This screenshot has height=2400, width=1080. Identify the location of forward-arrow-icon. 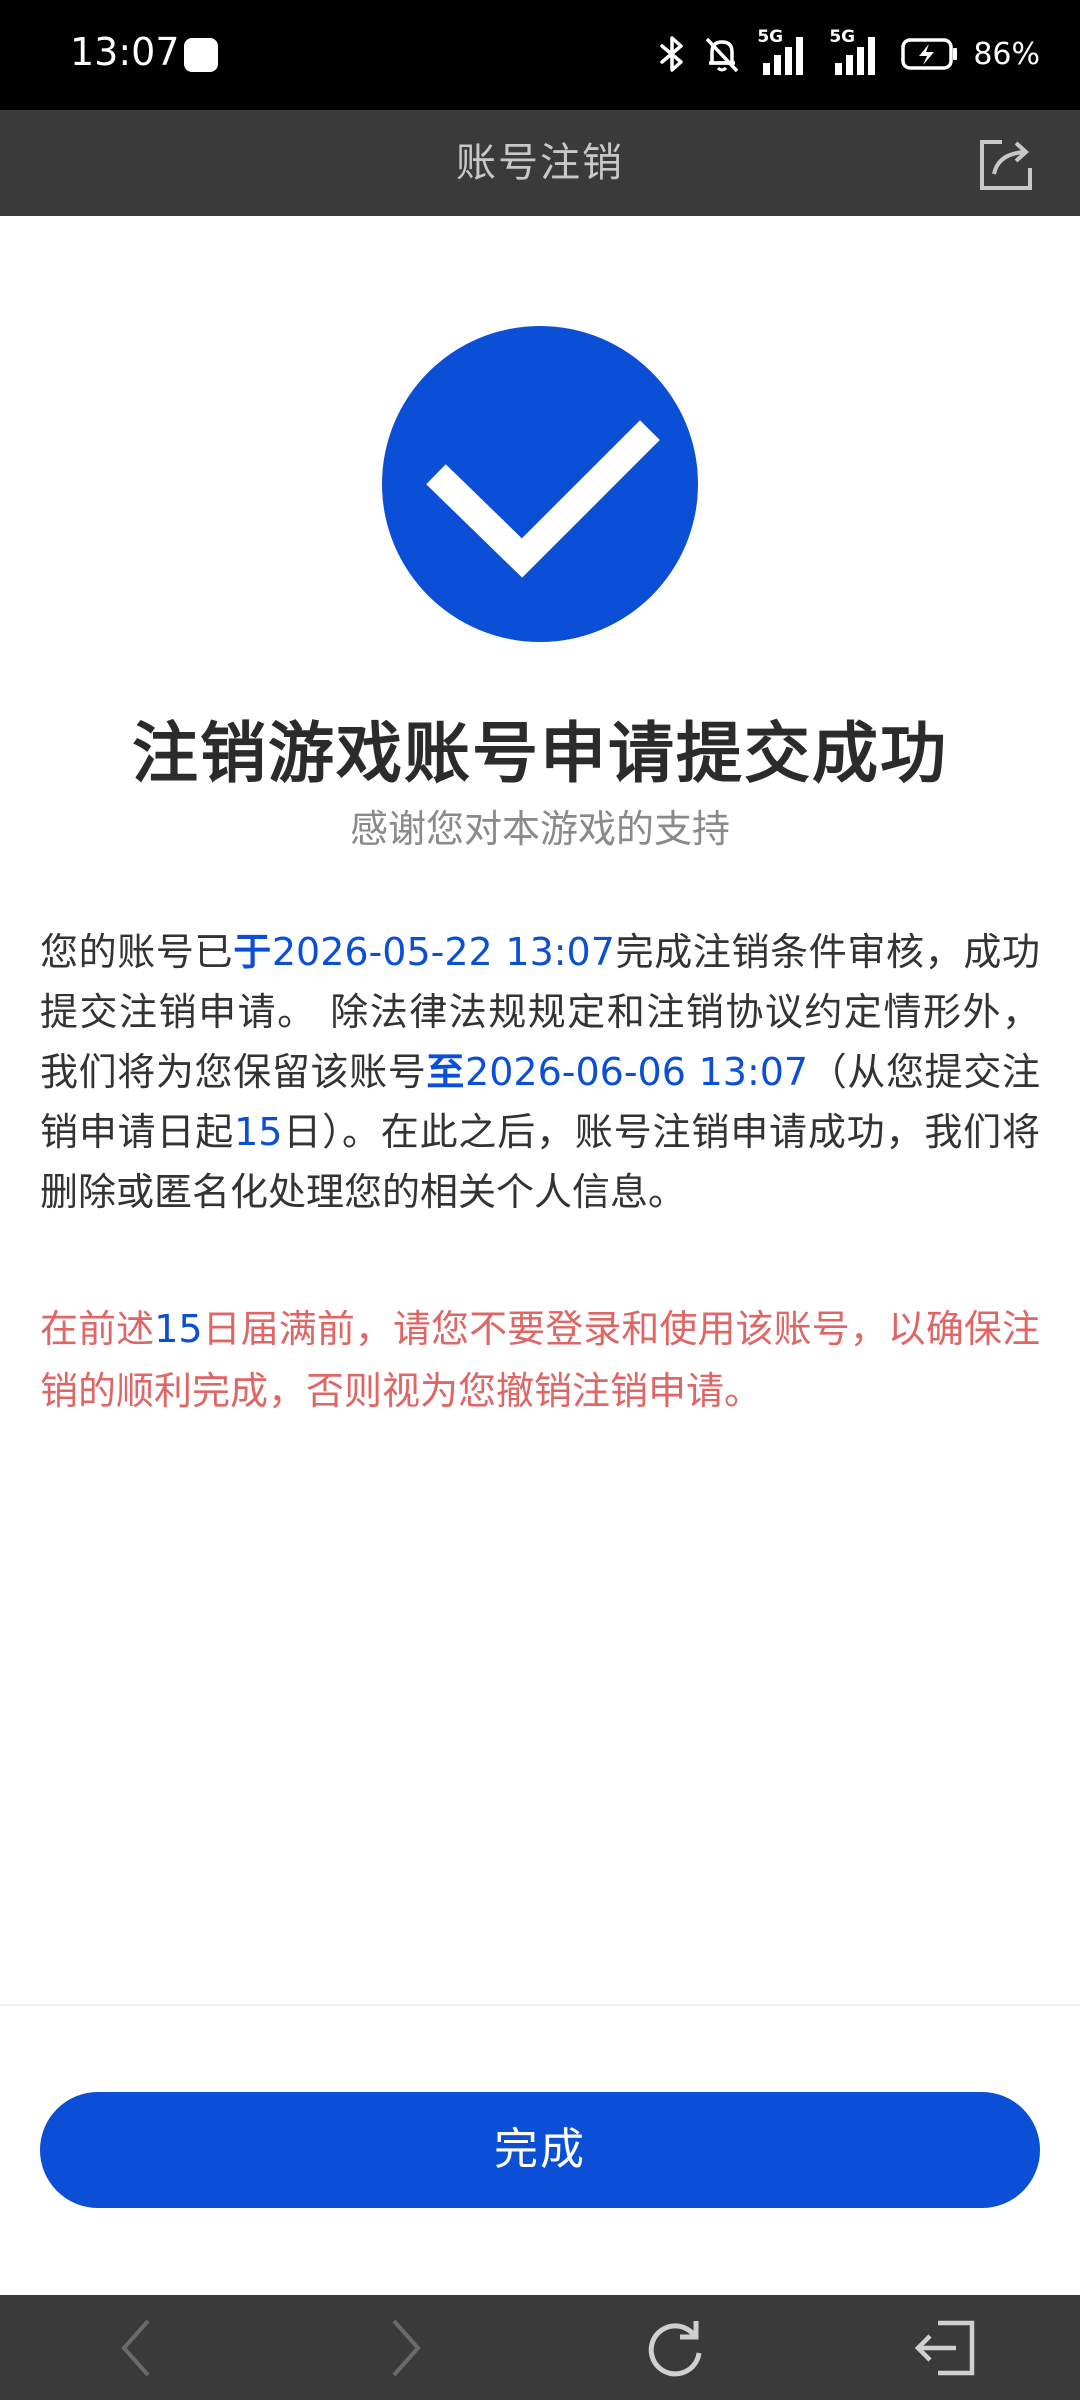
(406, 2348).